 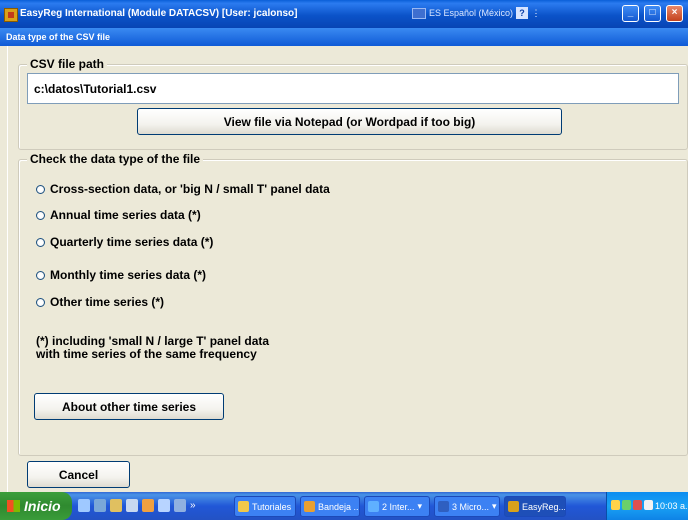 I want to click on cd-icon, so click(x=132, y=505).